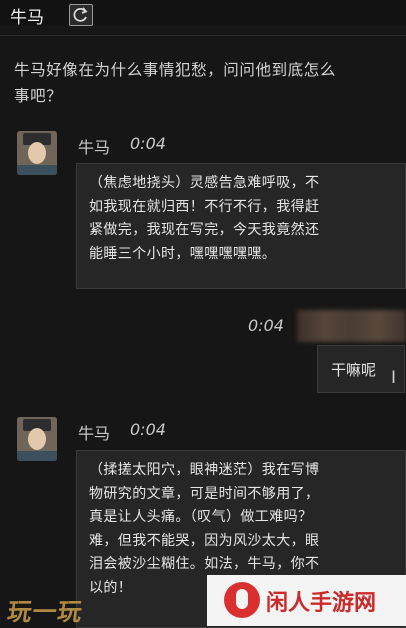 Image resolution: width=406 pixels, height=628 pixels. I want to click on message-line: 紧做完，我现在写完，今天我竟然还, so click(204, 230).